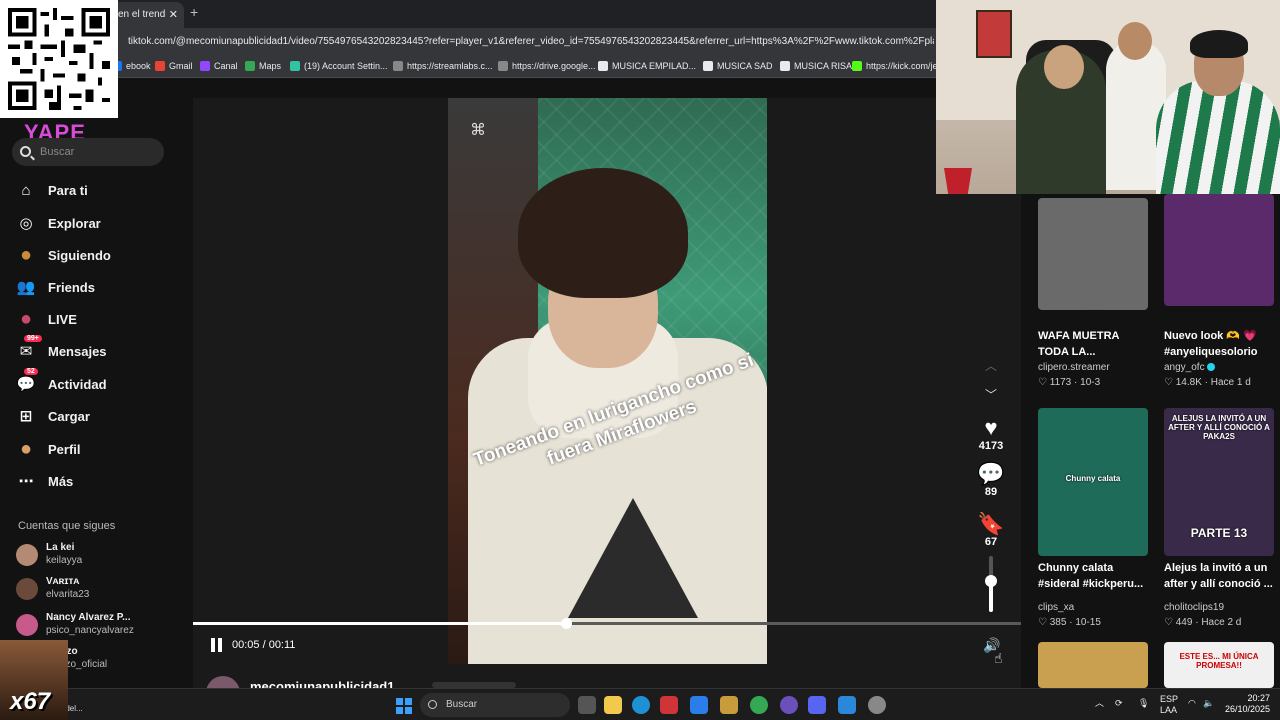 The width and height of the screenshot is (1280, 720). Describe the element at coordinates (669, 705) in the screenshot. I see `office-icon` at that location.